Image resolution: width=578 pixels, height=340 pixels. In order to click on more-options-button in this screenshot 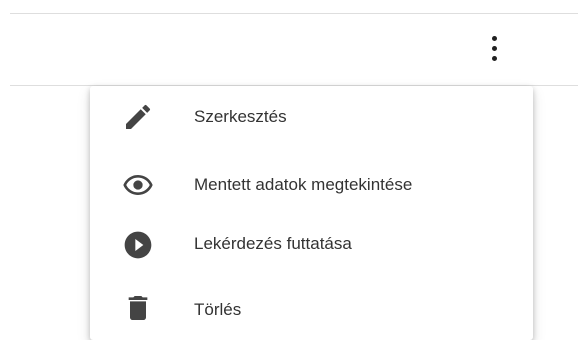, I will do `click(494, 51)`.